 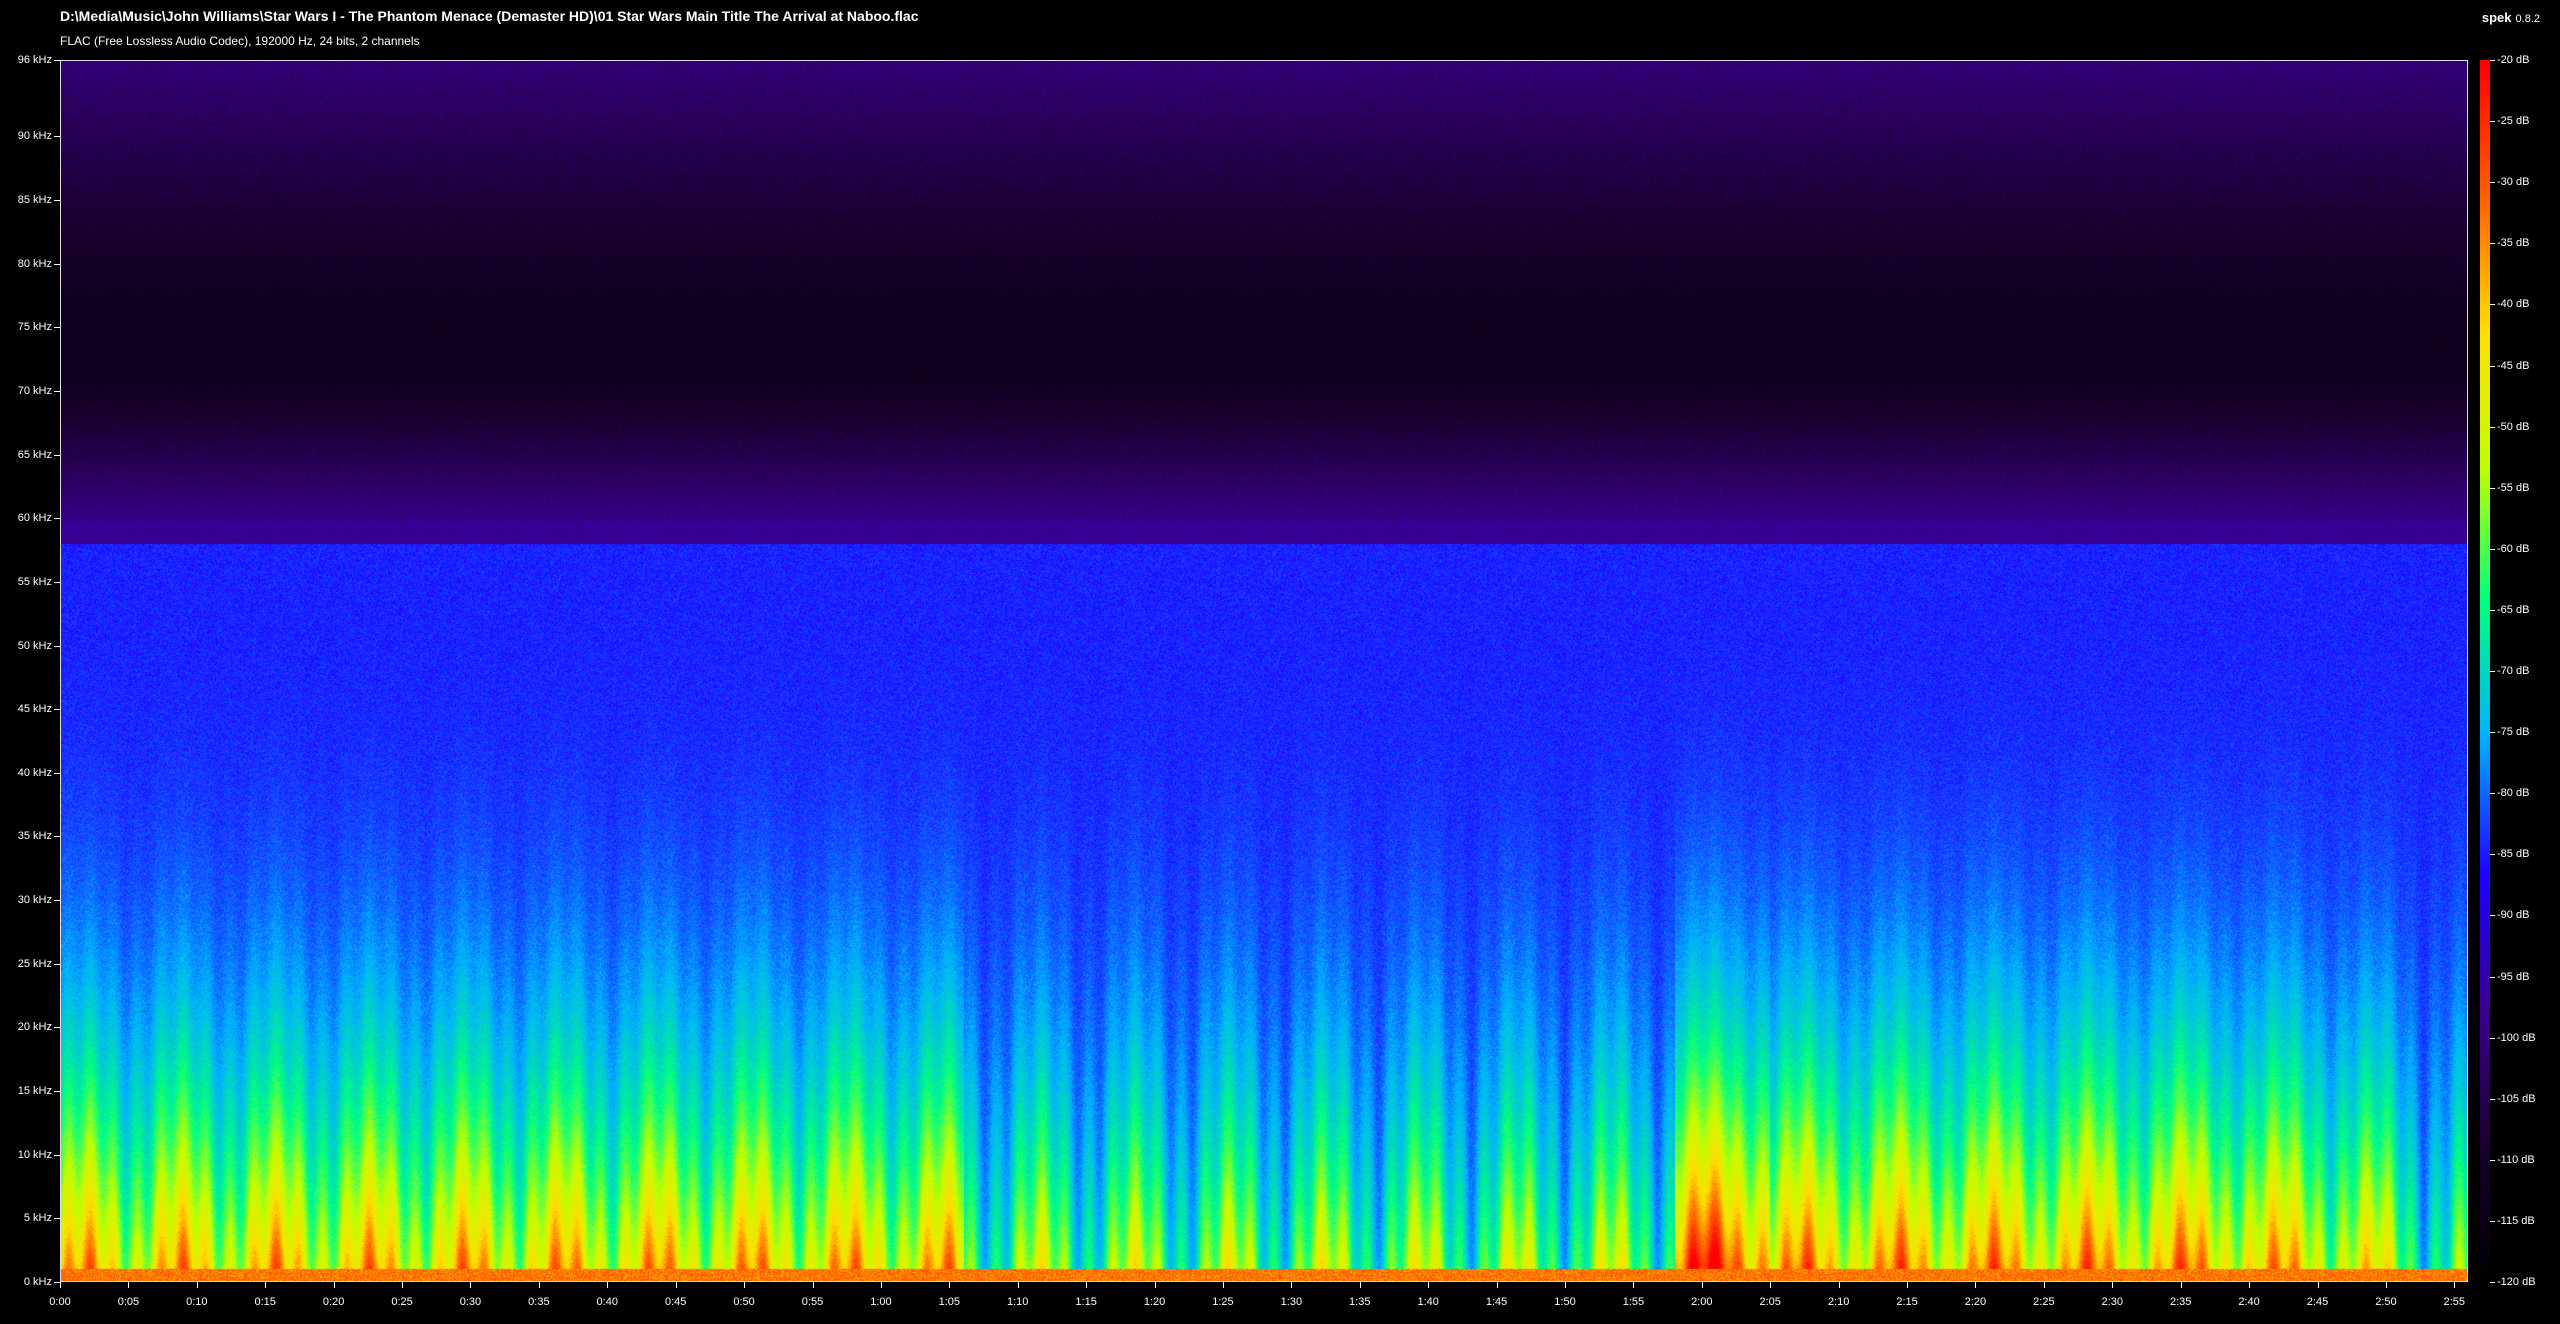 What do you see at coordinates (333, 1302) in the screenshot?
I see `x-tick-label: 0:20` at bounding box center [333, 1302].